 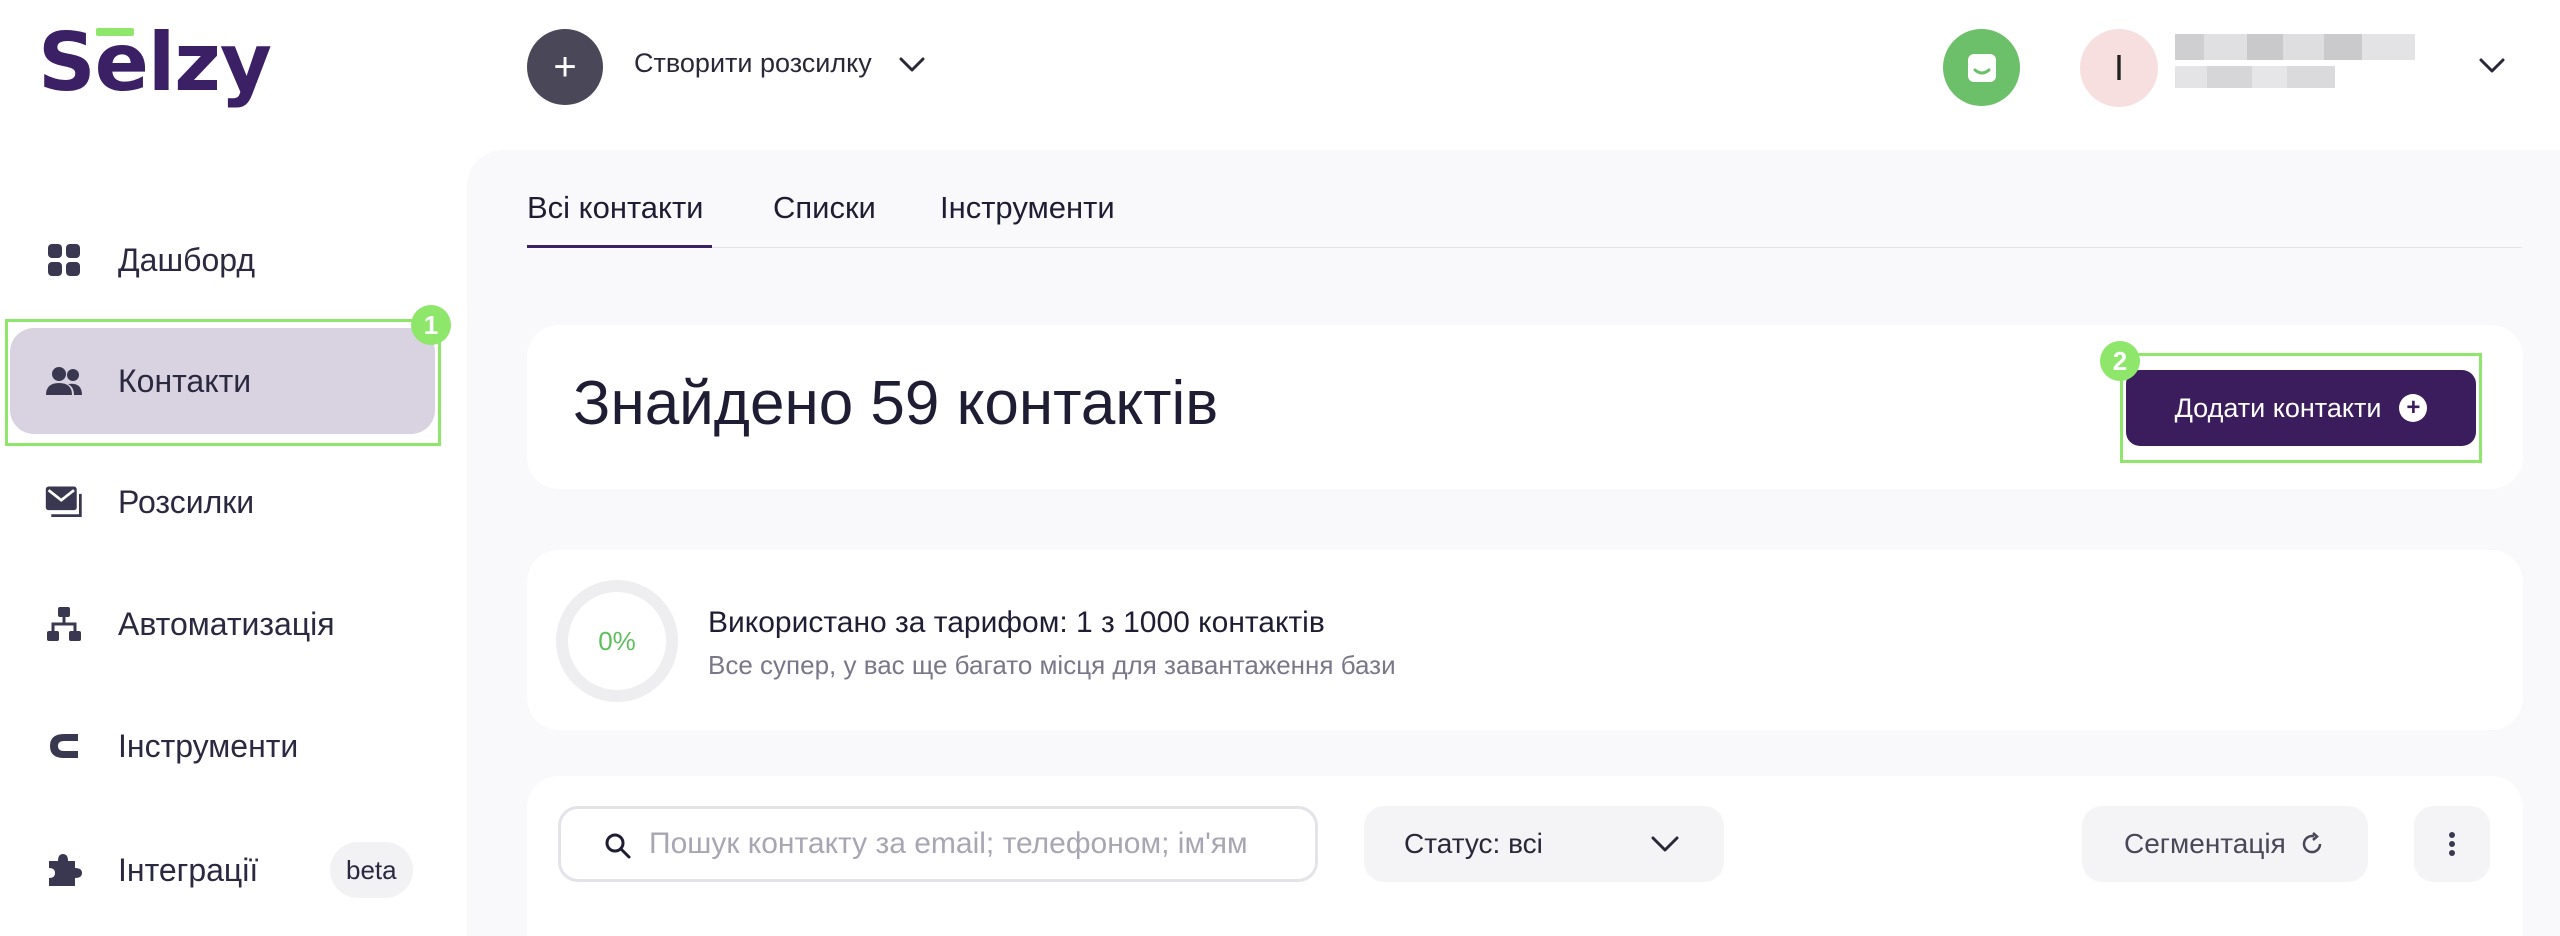 I want to click on search-field, so click(x=938, y=844).